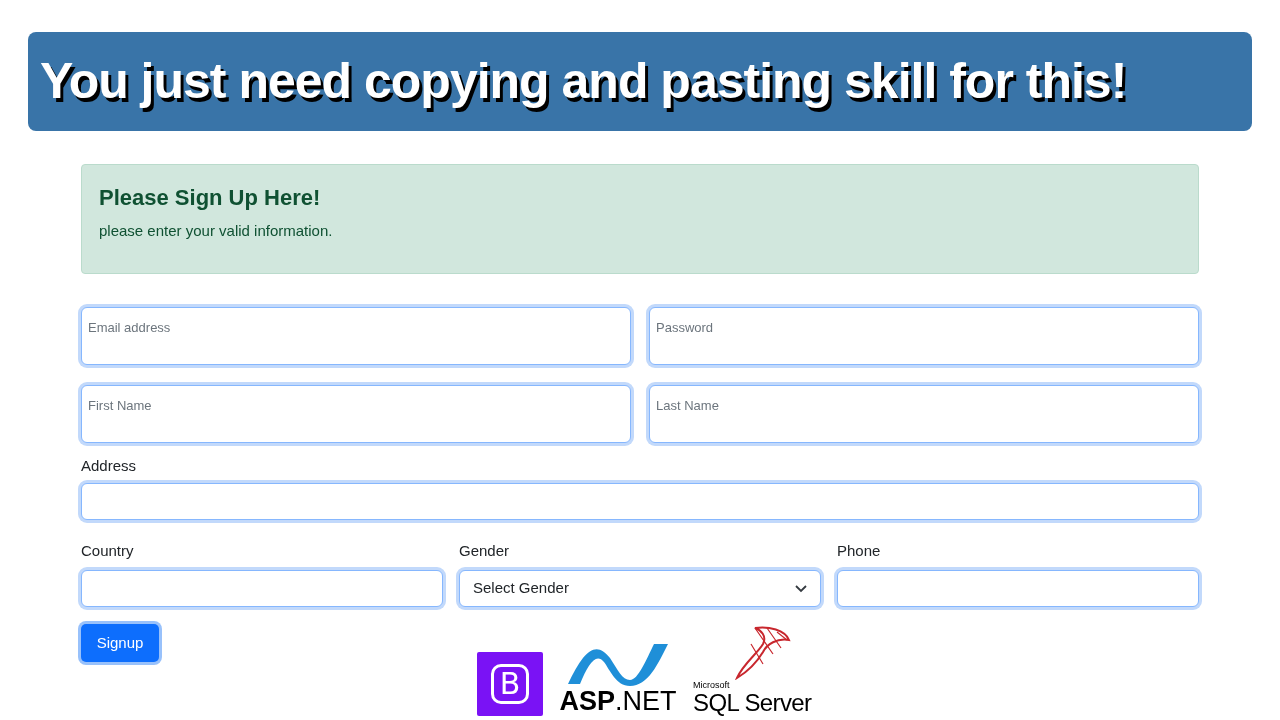 The image size is (1280, 720). What do you see at coordinates (210, 198) in the screenshot?
I see `alert-heading: Please Sign Up Here!` at bounding box center [210, 198].